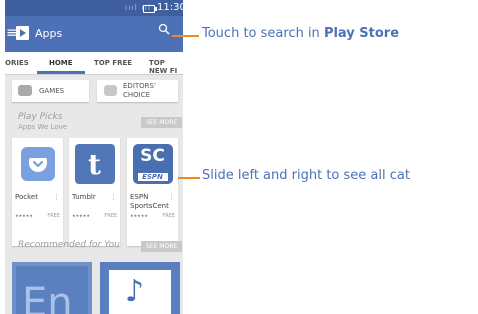 This screenshot has width=478, height=314. What do you see at coordinates (162, 246) in the screenshot?
I see `recommended-see-more-button: SEE MORE` at bounding box center [162, 246].